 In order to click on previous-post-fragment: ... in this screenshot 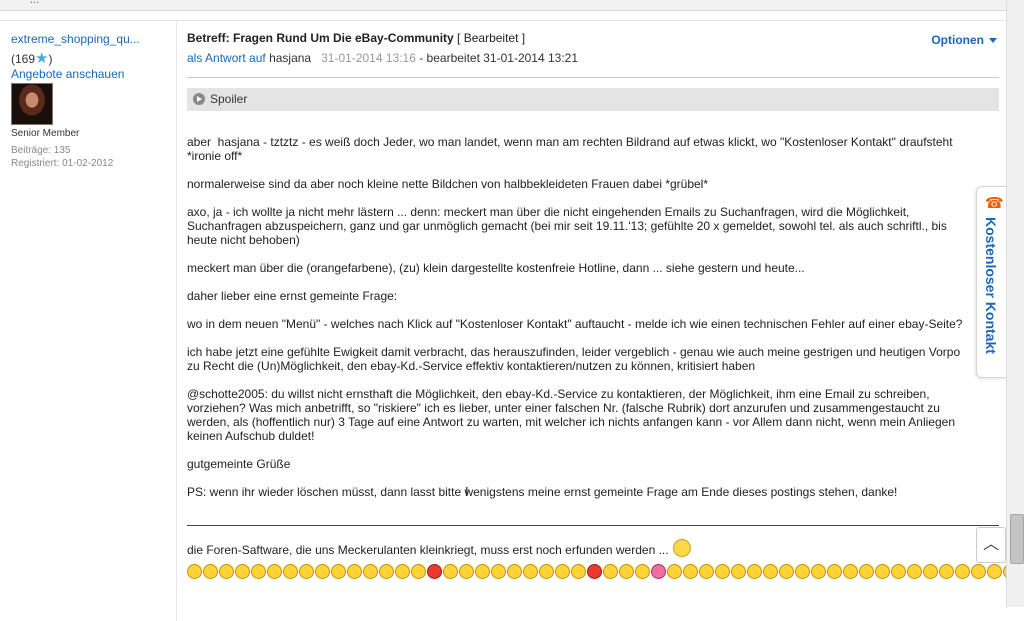, I will do `click(35, 3)`.